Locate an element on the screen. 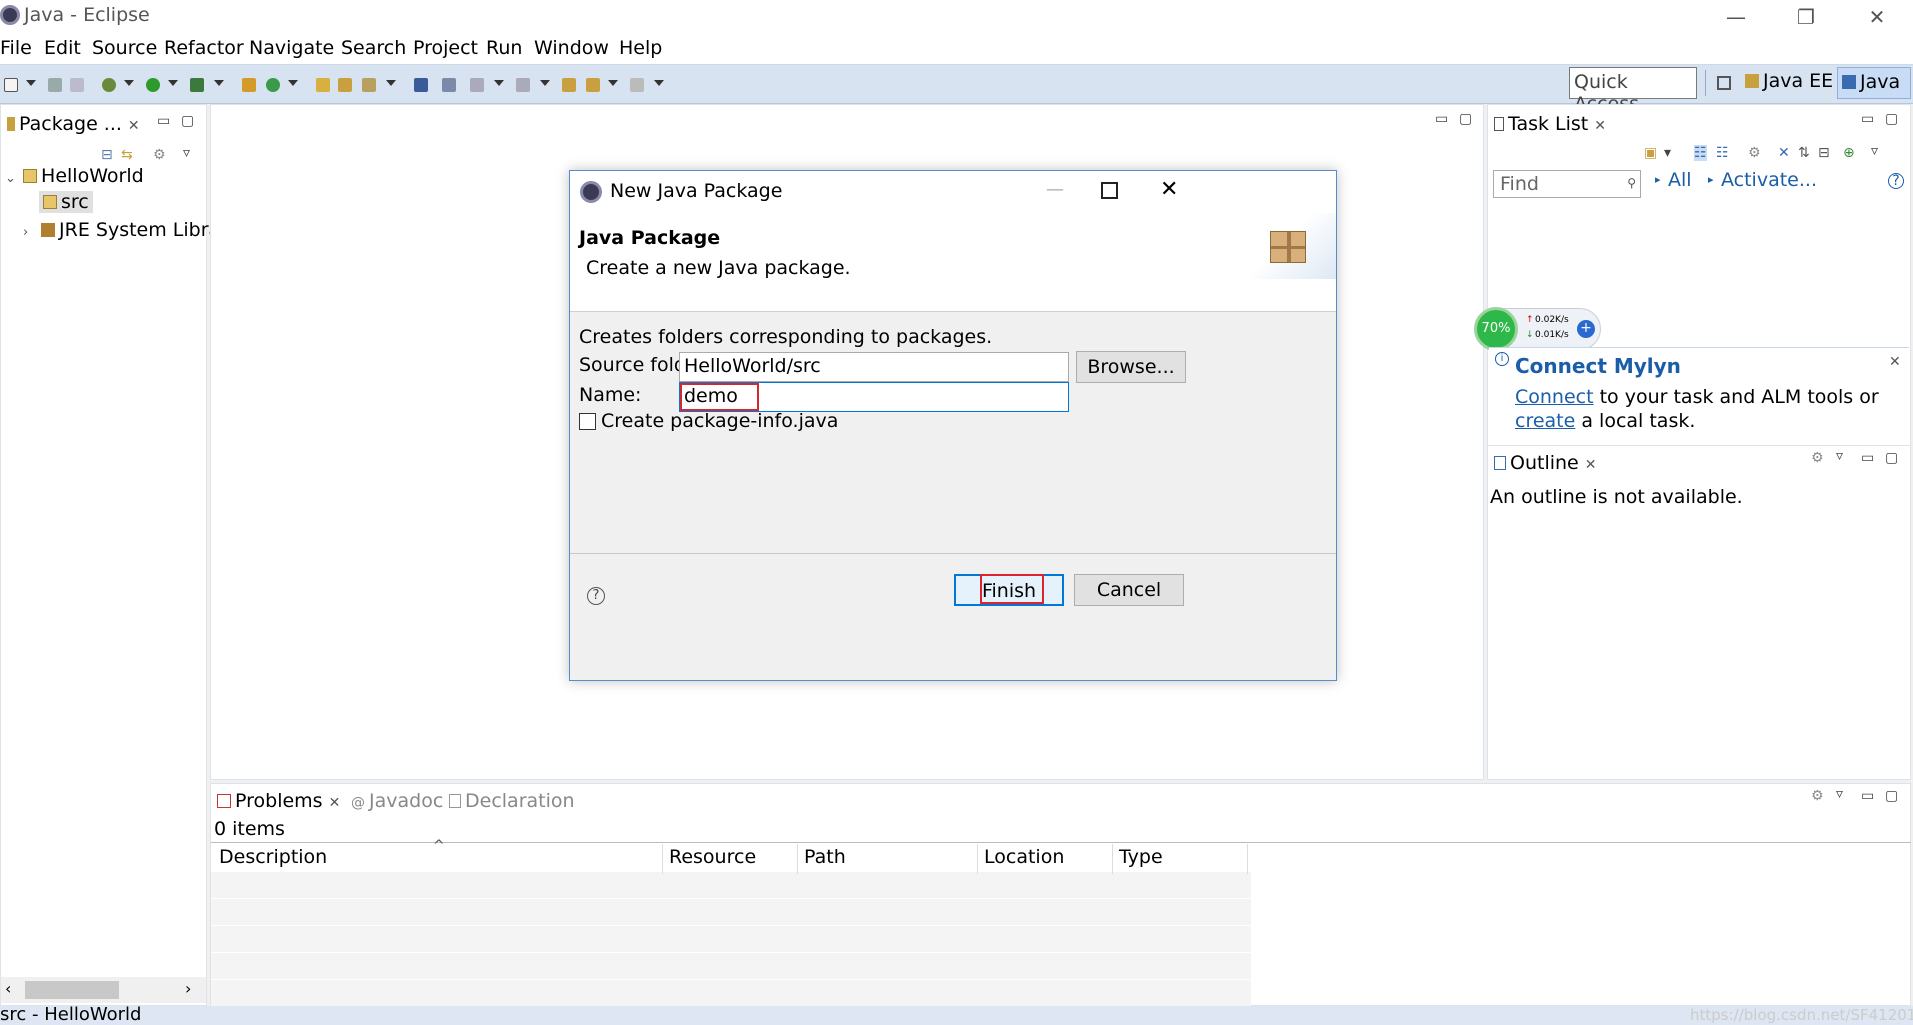  task-find-input: Find ⚲ is located at coordinates (1567, 184).